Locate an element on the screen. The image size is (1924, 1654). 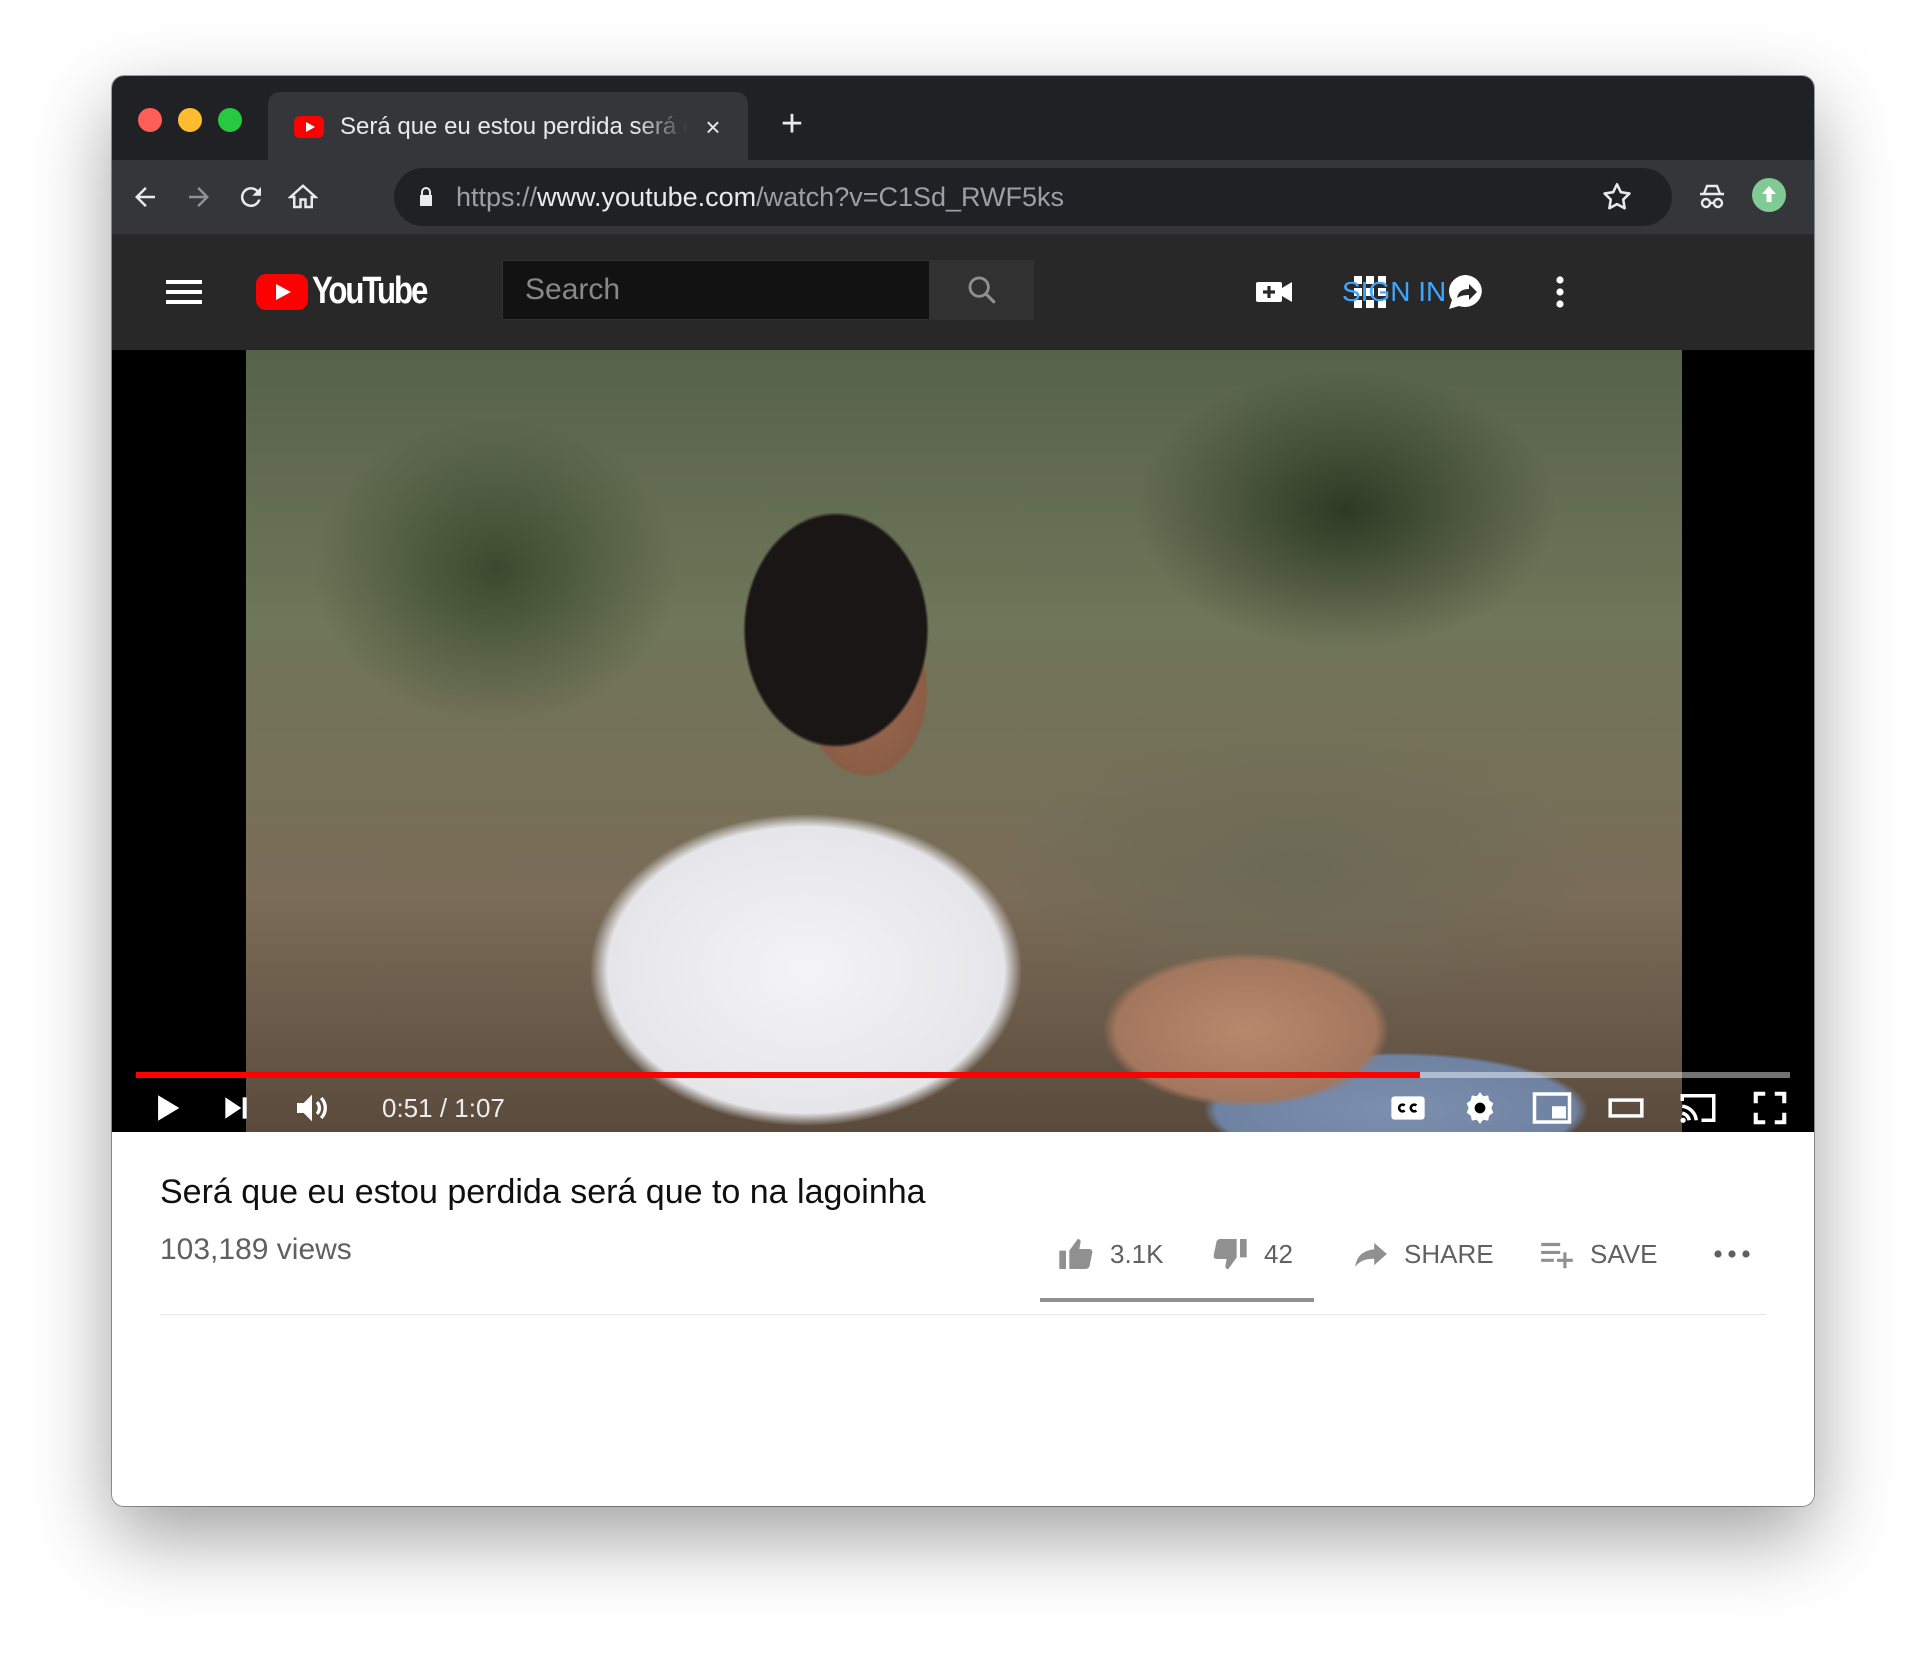
theater-mode-button is located at coordinates (1626, 1108).